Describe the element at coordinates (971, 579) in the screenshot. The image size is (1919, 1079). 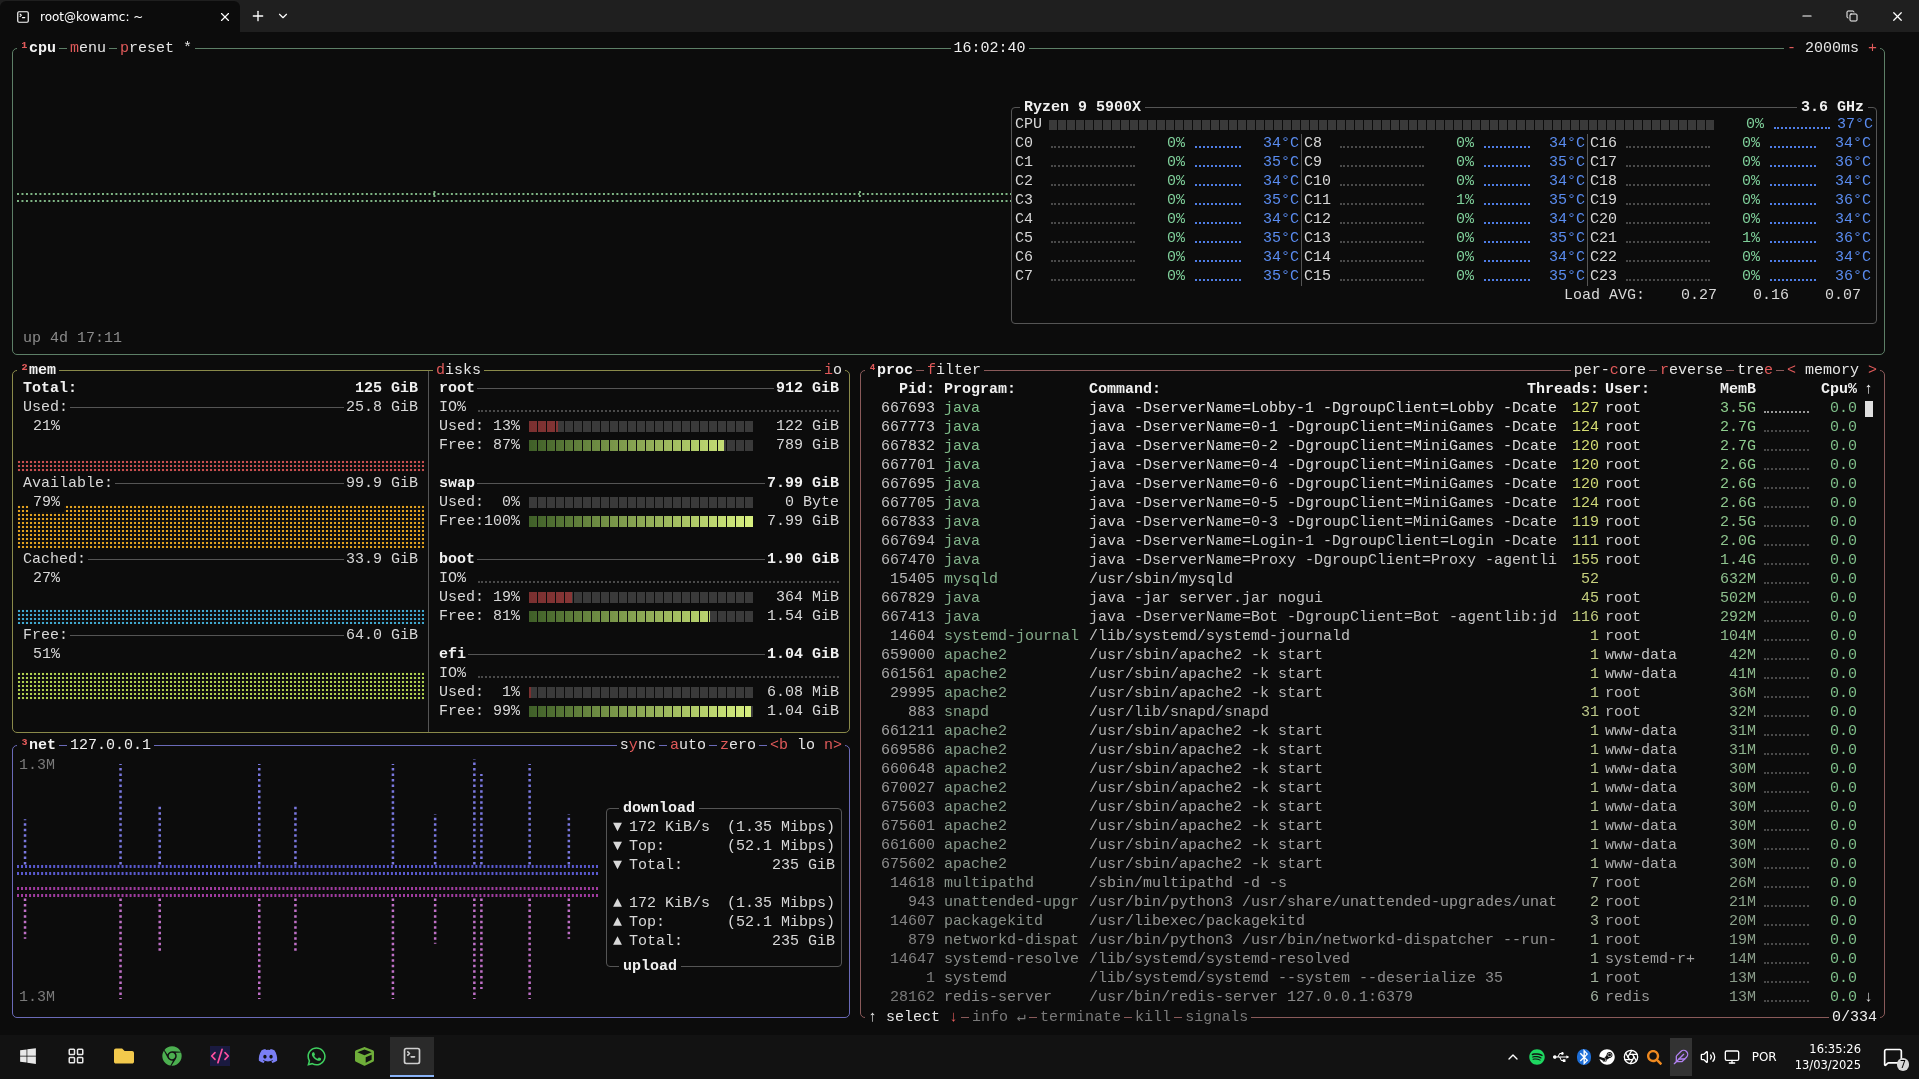
I see `program-cell: mysqld` at that location.